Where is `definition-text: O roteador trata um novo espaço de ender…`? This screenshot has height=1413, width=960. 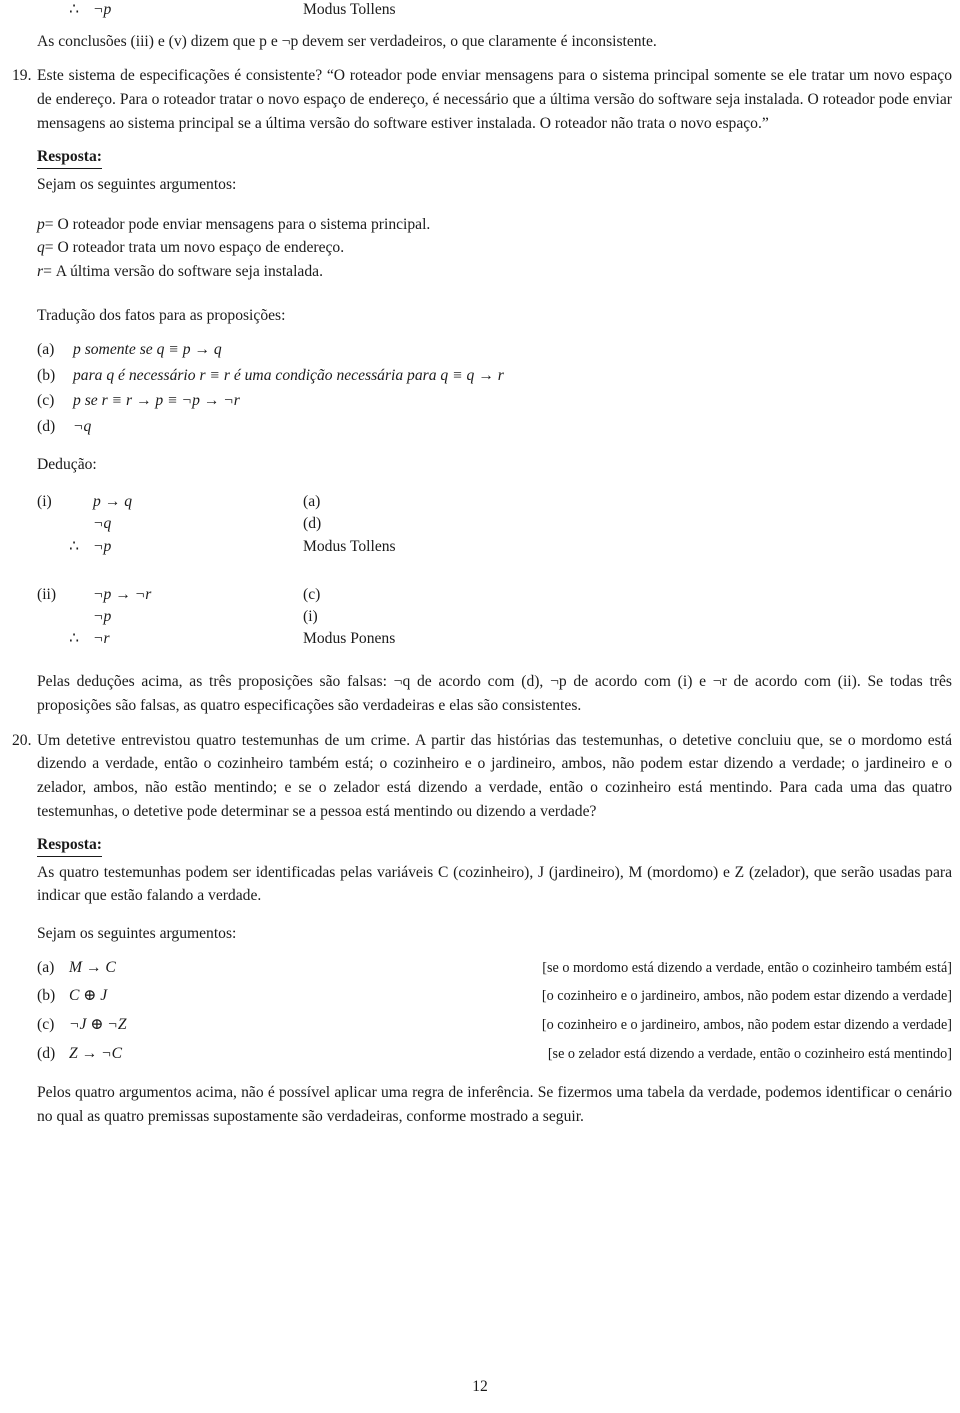 definition-text: O roteador trata um novo espaço de ender… is located at coordinates (201, 248).